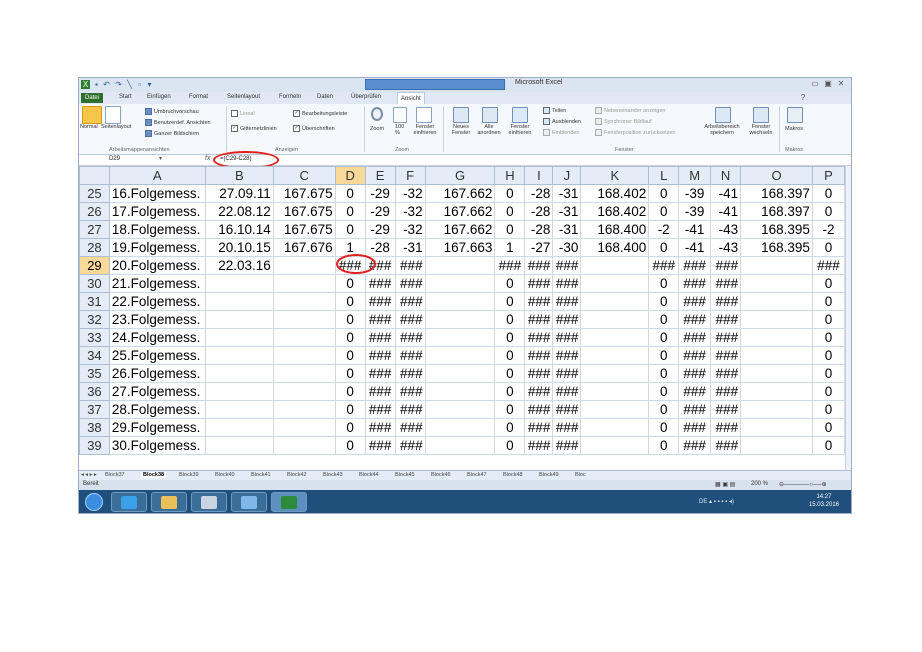 This screenshot has height=652, width=922. Describe the element at coordinates (405, 475) in the screenshot. I see `sheet-tab-block45: Block45` at that location.